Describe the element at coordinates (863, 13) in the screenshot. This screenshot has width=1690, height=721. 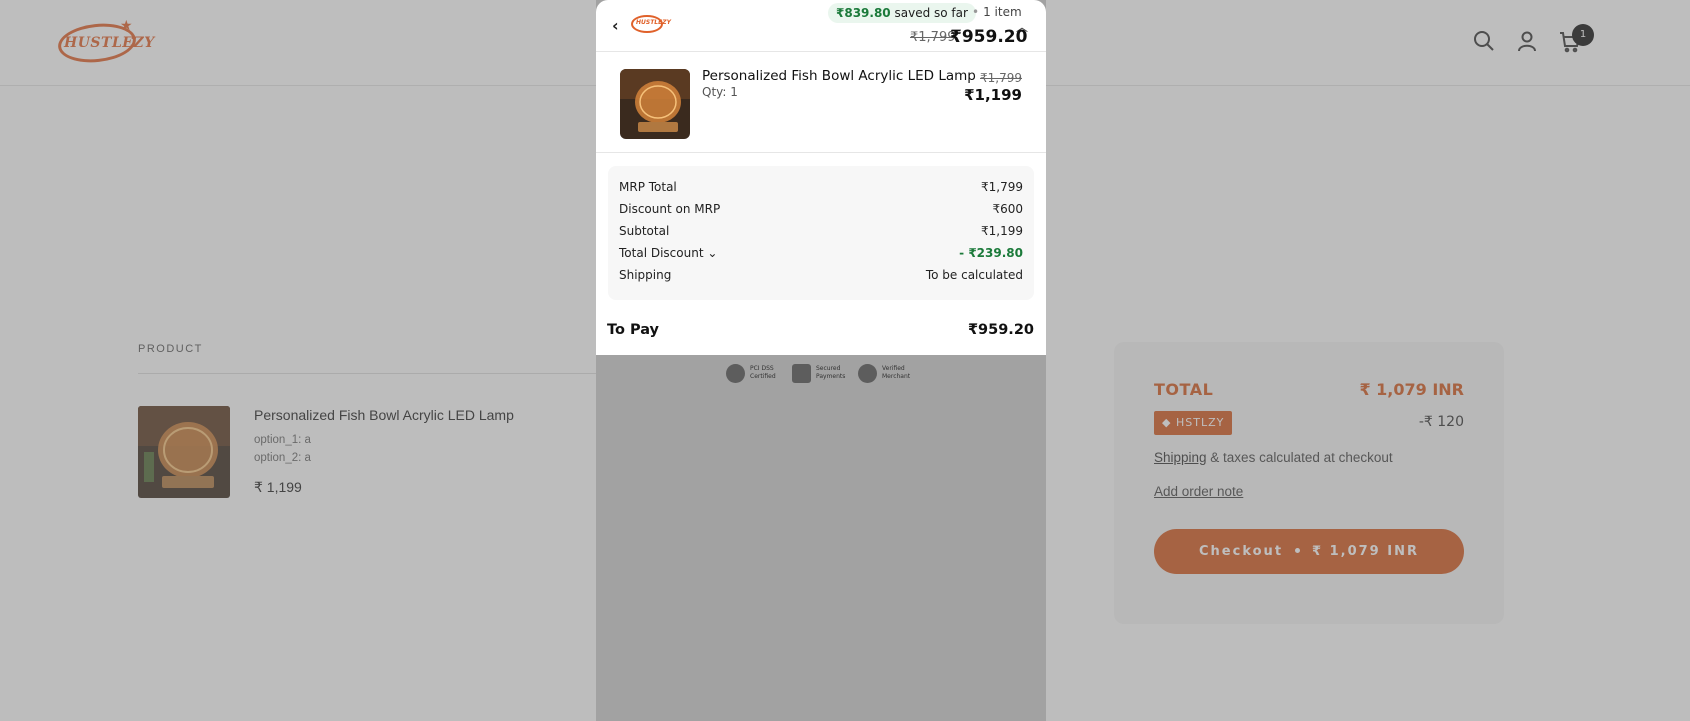
I see `saved-amount: ₹839.80` at that location.